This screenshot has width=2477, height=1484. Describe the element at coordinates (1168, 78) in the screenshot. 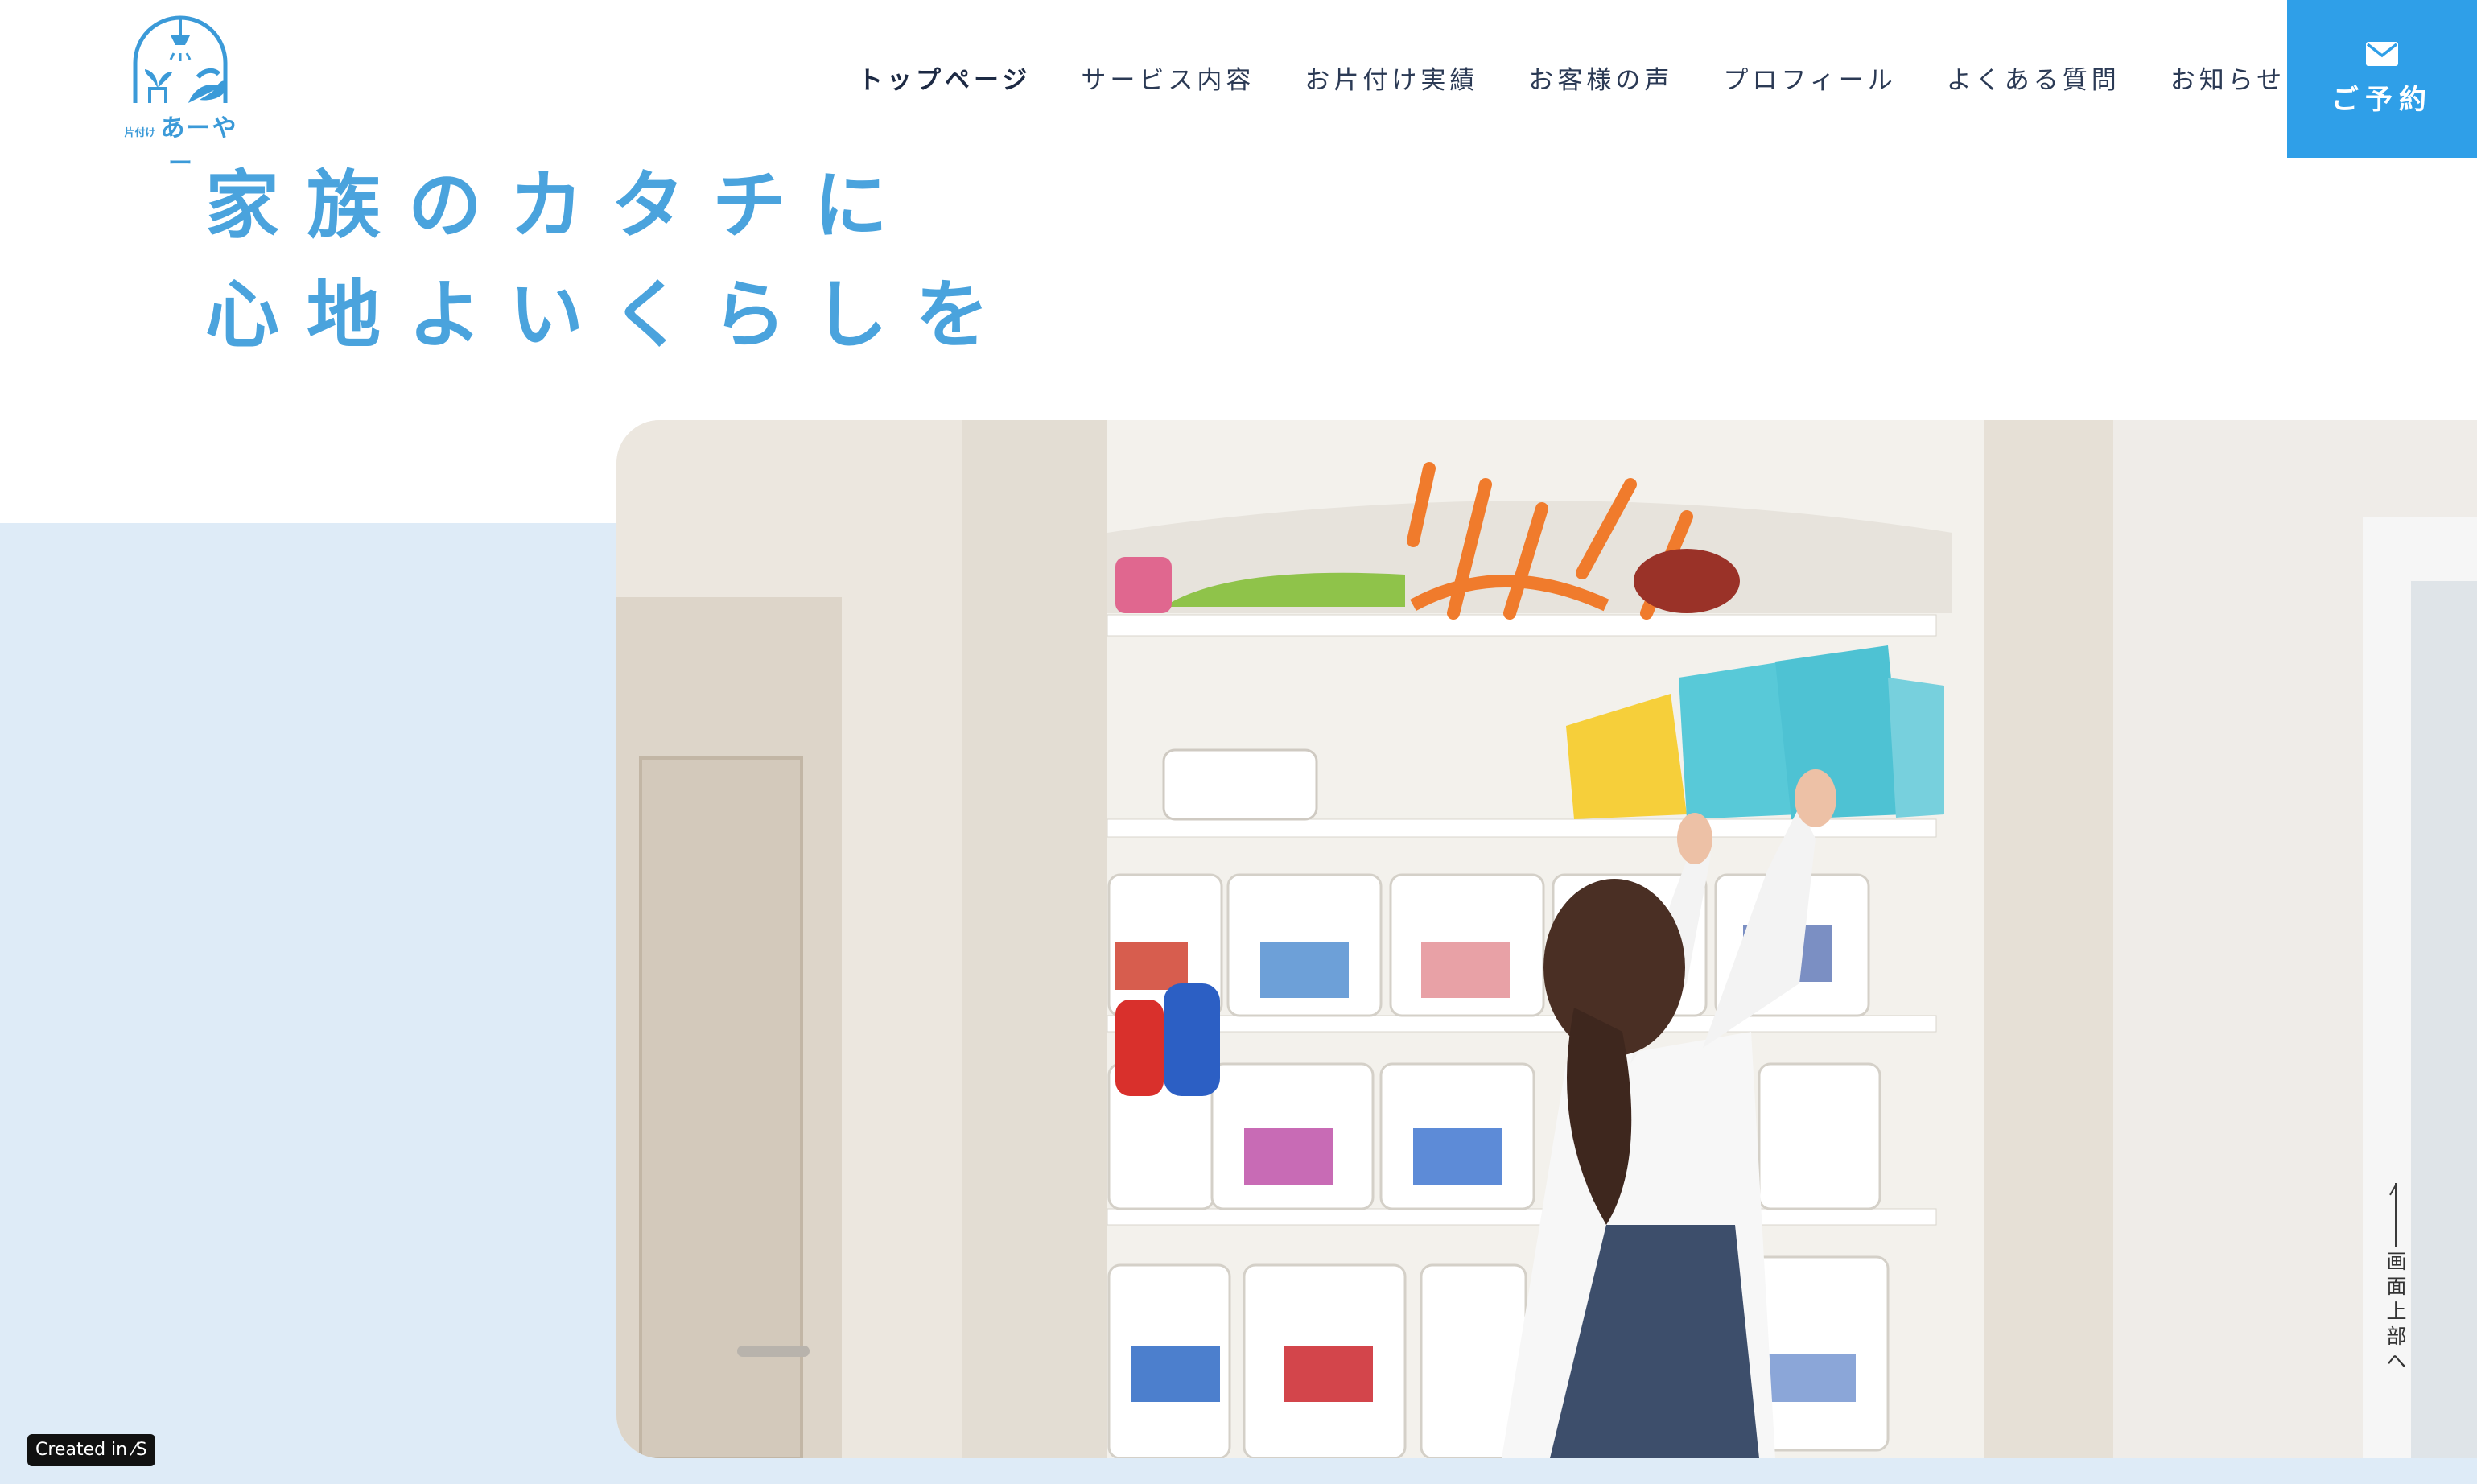

I see `nav-item-services: サービス内容` at that location.